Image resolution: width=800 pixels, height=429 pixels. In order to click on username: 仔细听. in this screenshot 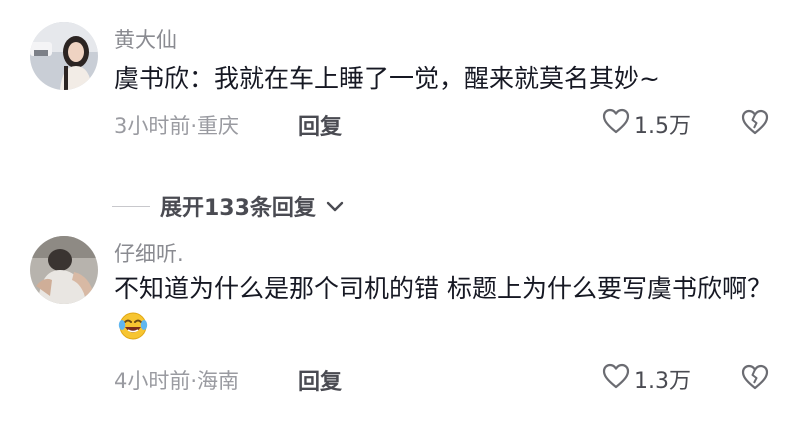, I will do `click(149, 253)`.